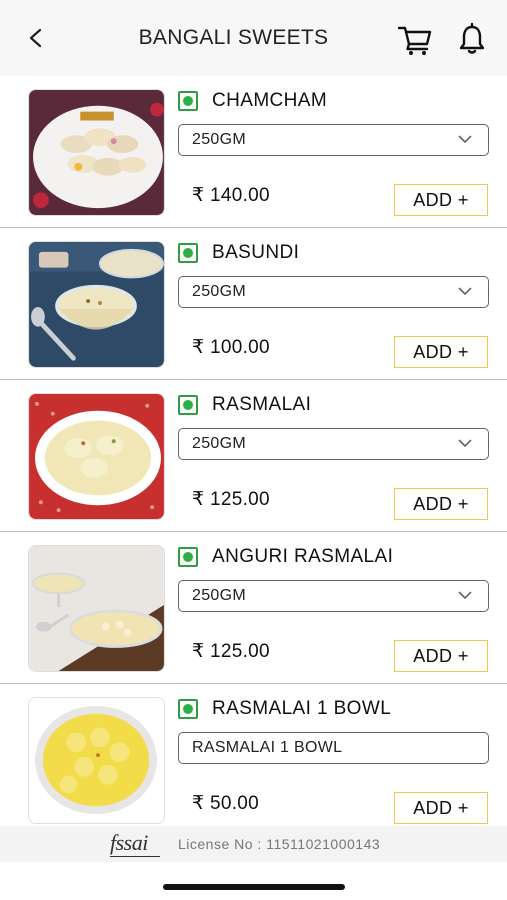  What do you see at coordinates (270, 100) in the screenshot?
I see `product-name: CHAMCHAM` at bounding box center [270, 100].